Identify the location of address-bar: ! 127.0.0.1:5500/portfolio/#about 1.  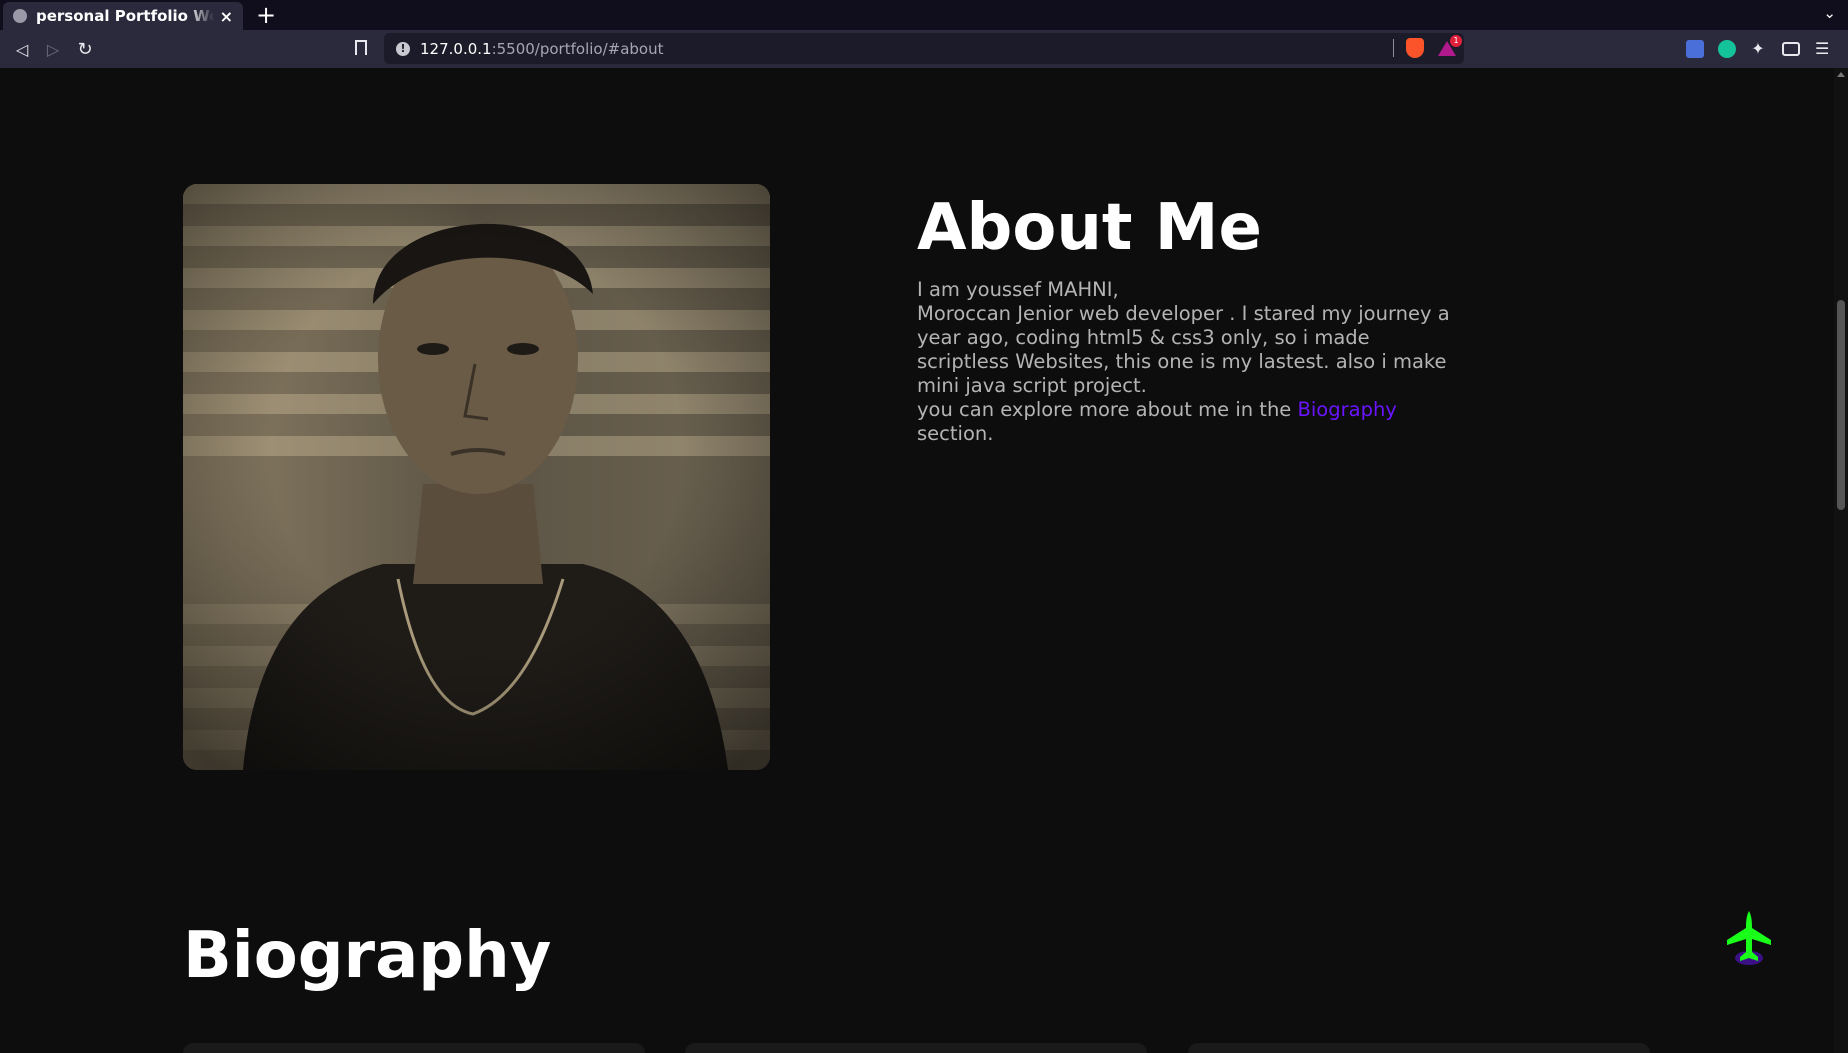
(924, 48).